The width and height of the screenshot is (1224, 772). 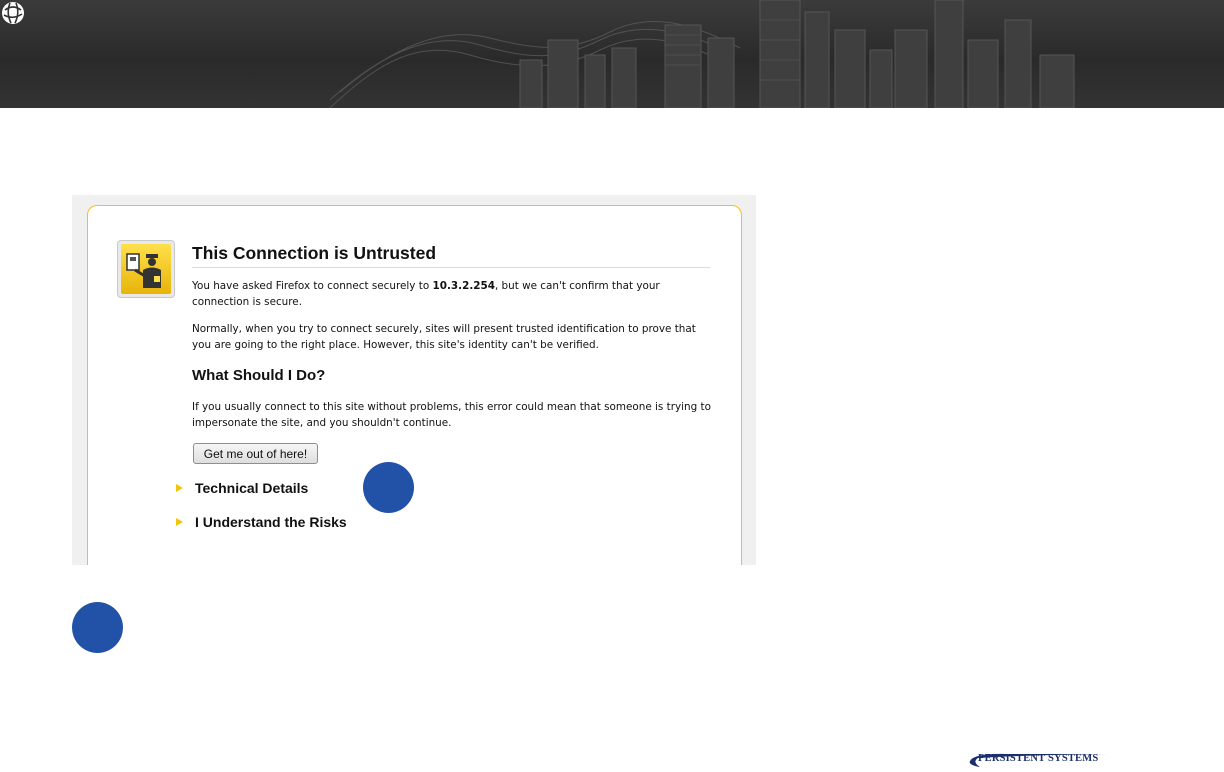 I want to click on page-title: This Connection is Untrusted, so click(x=451, y=255).